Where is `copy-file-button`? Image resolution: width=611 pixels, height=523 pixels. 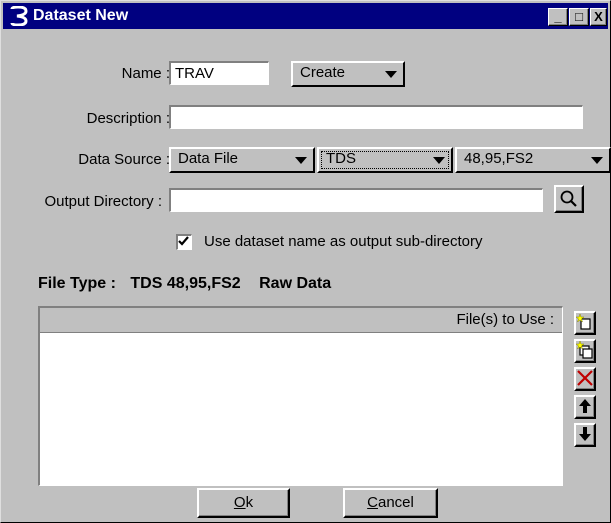
copy-file-button is located at coordinates (585, 351).